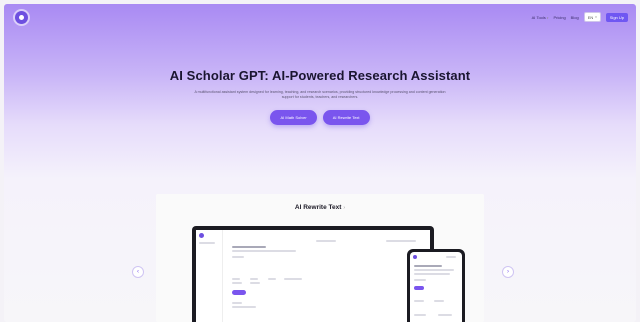  I want to click on language-value: EN, so click(590, 17).